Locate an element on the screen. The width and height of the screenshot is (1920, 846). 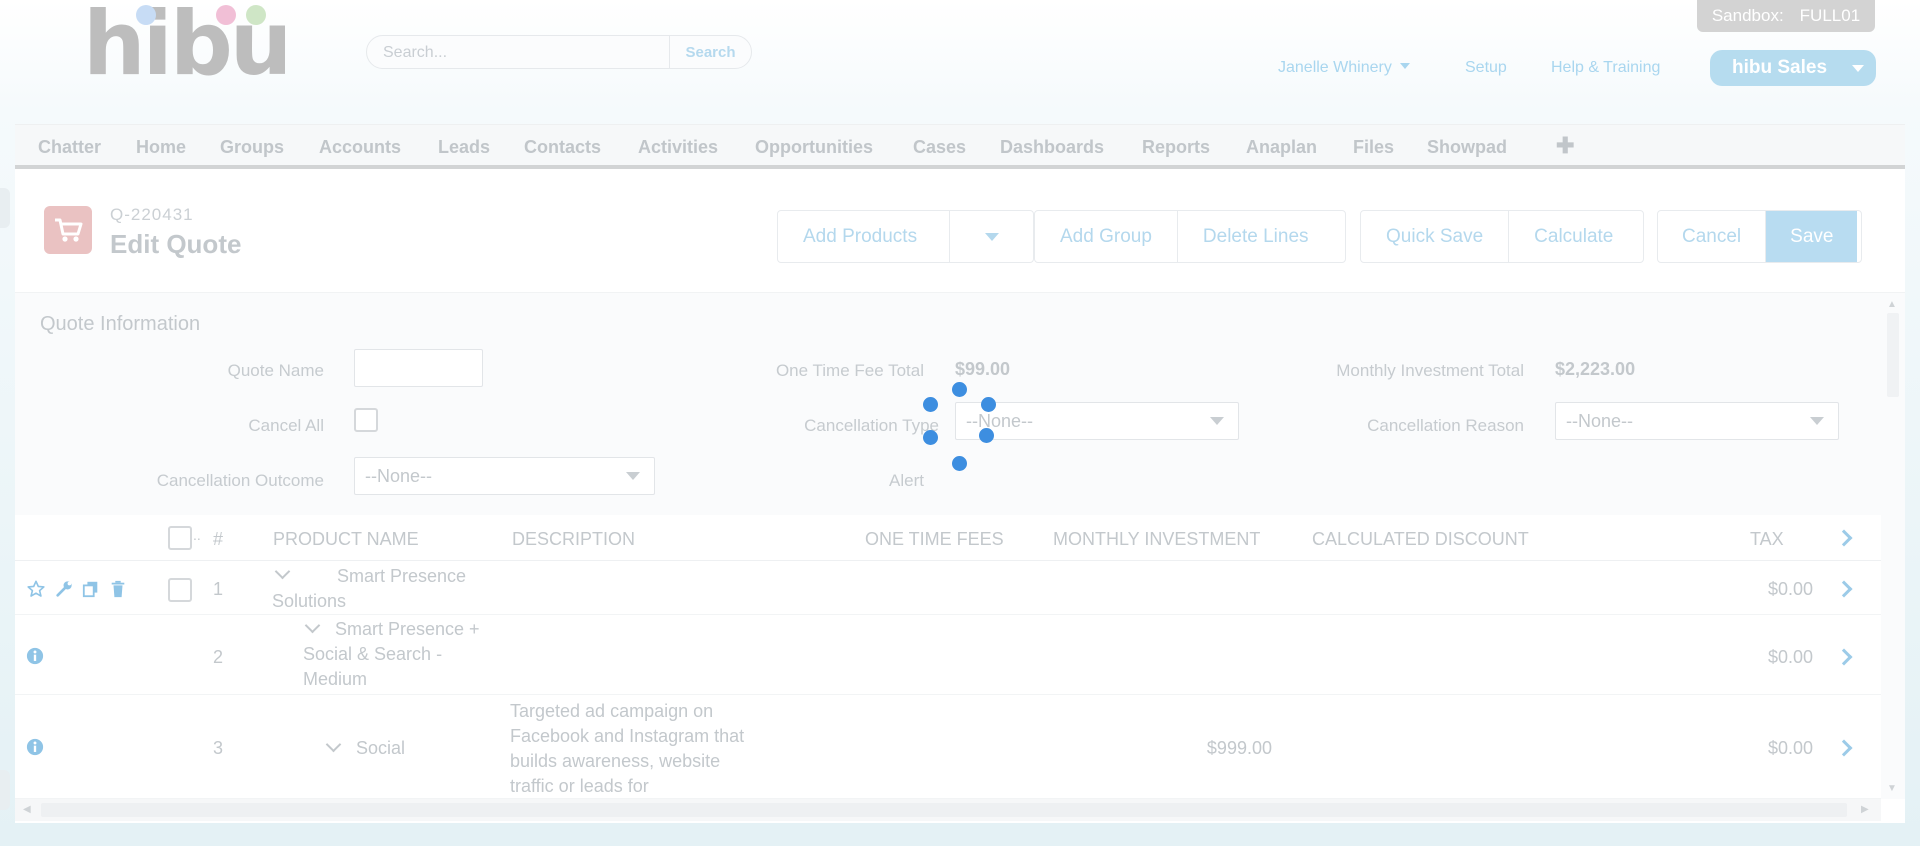
cancellation-outcome-label: Cancellation Outcome is located at coordinates (240, 480).